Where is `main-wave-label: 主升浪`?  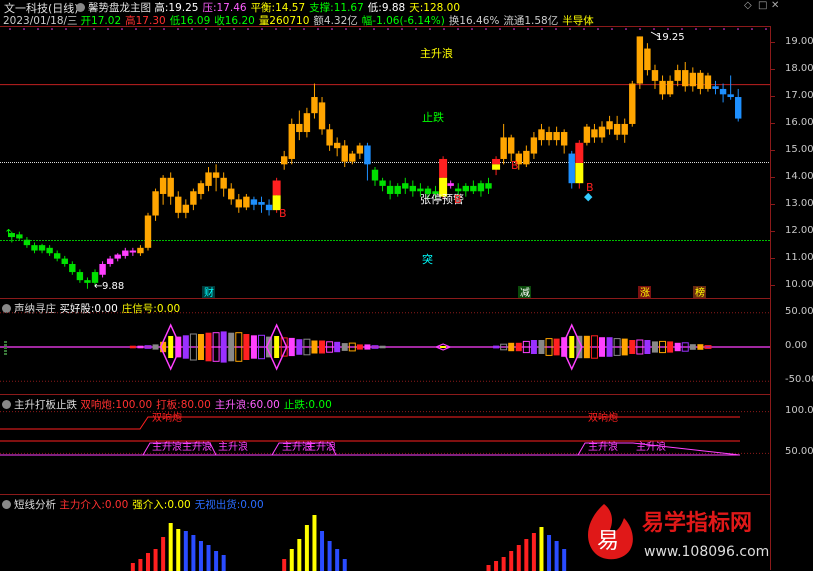
main-wave-label: 主升浪 is located at coordinates (321, 446).